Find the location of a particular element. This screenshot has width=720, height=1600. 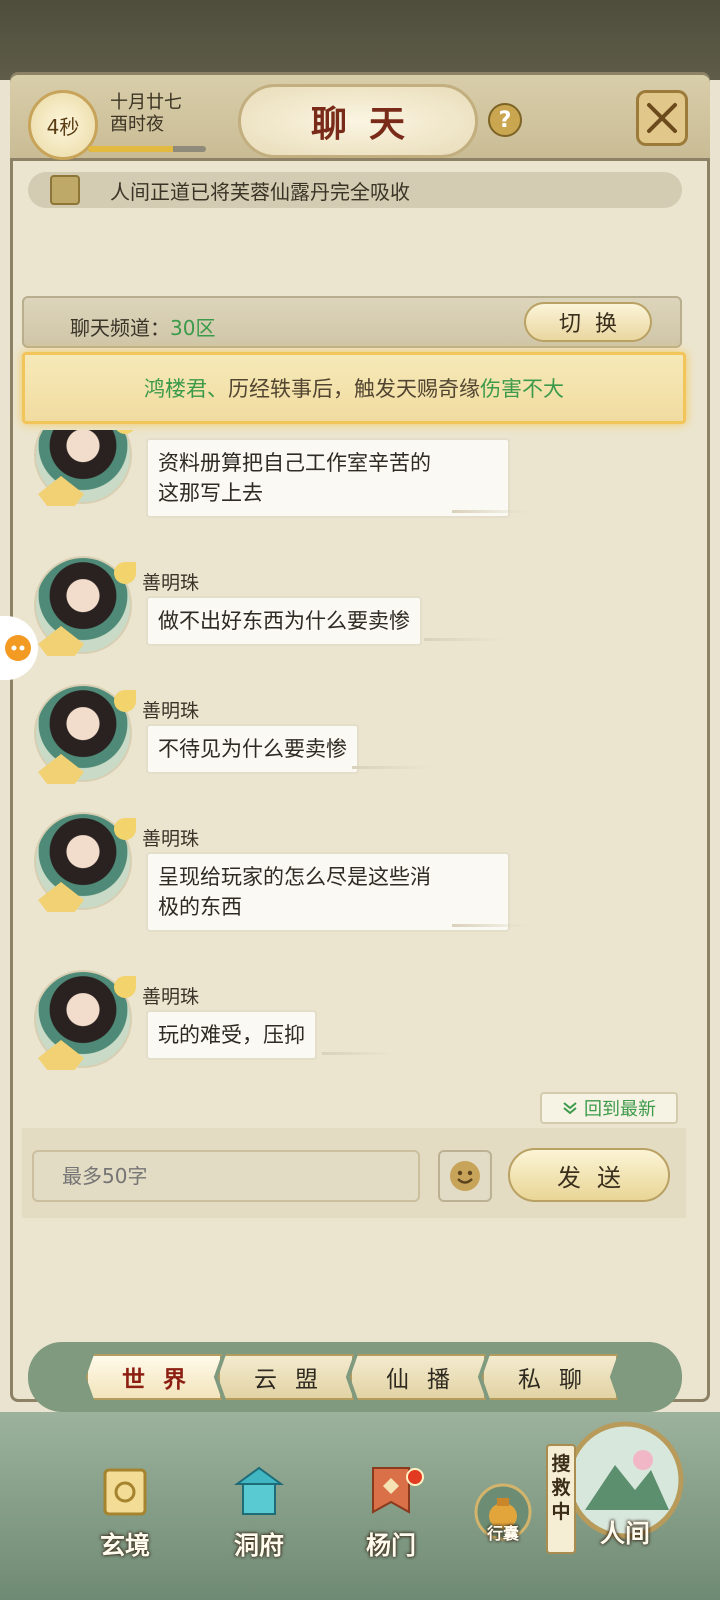

time-progress-fill is located at coordinates (130, 149).